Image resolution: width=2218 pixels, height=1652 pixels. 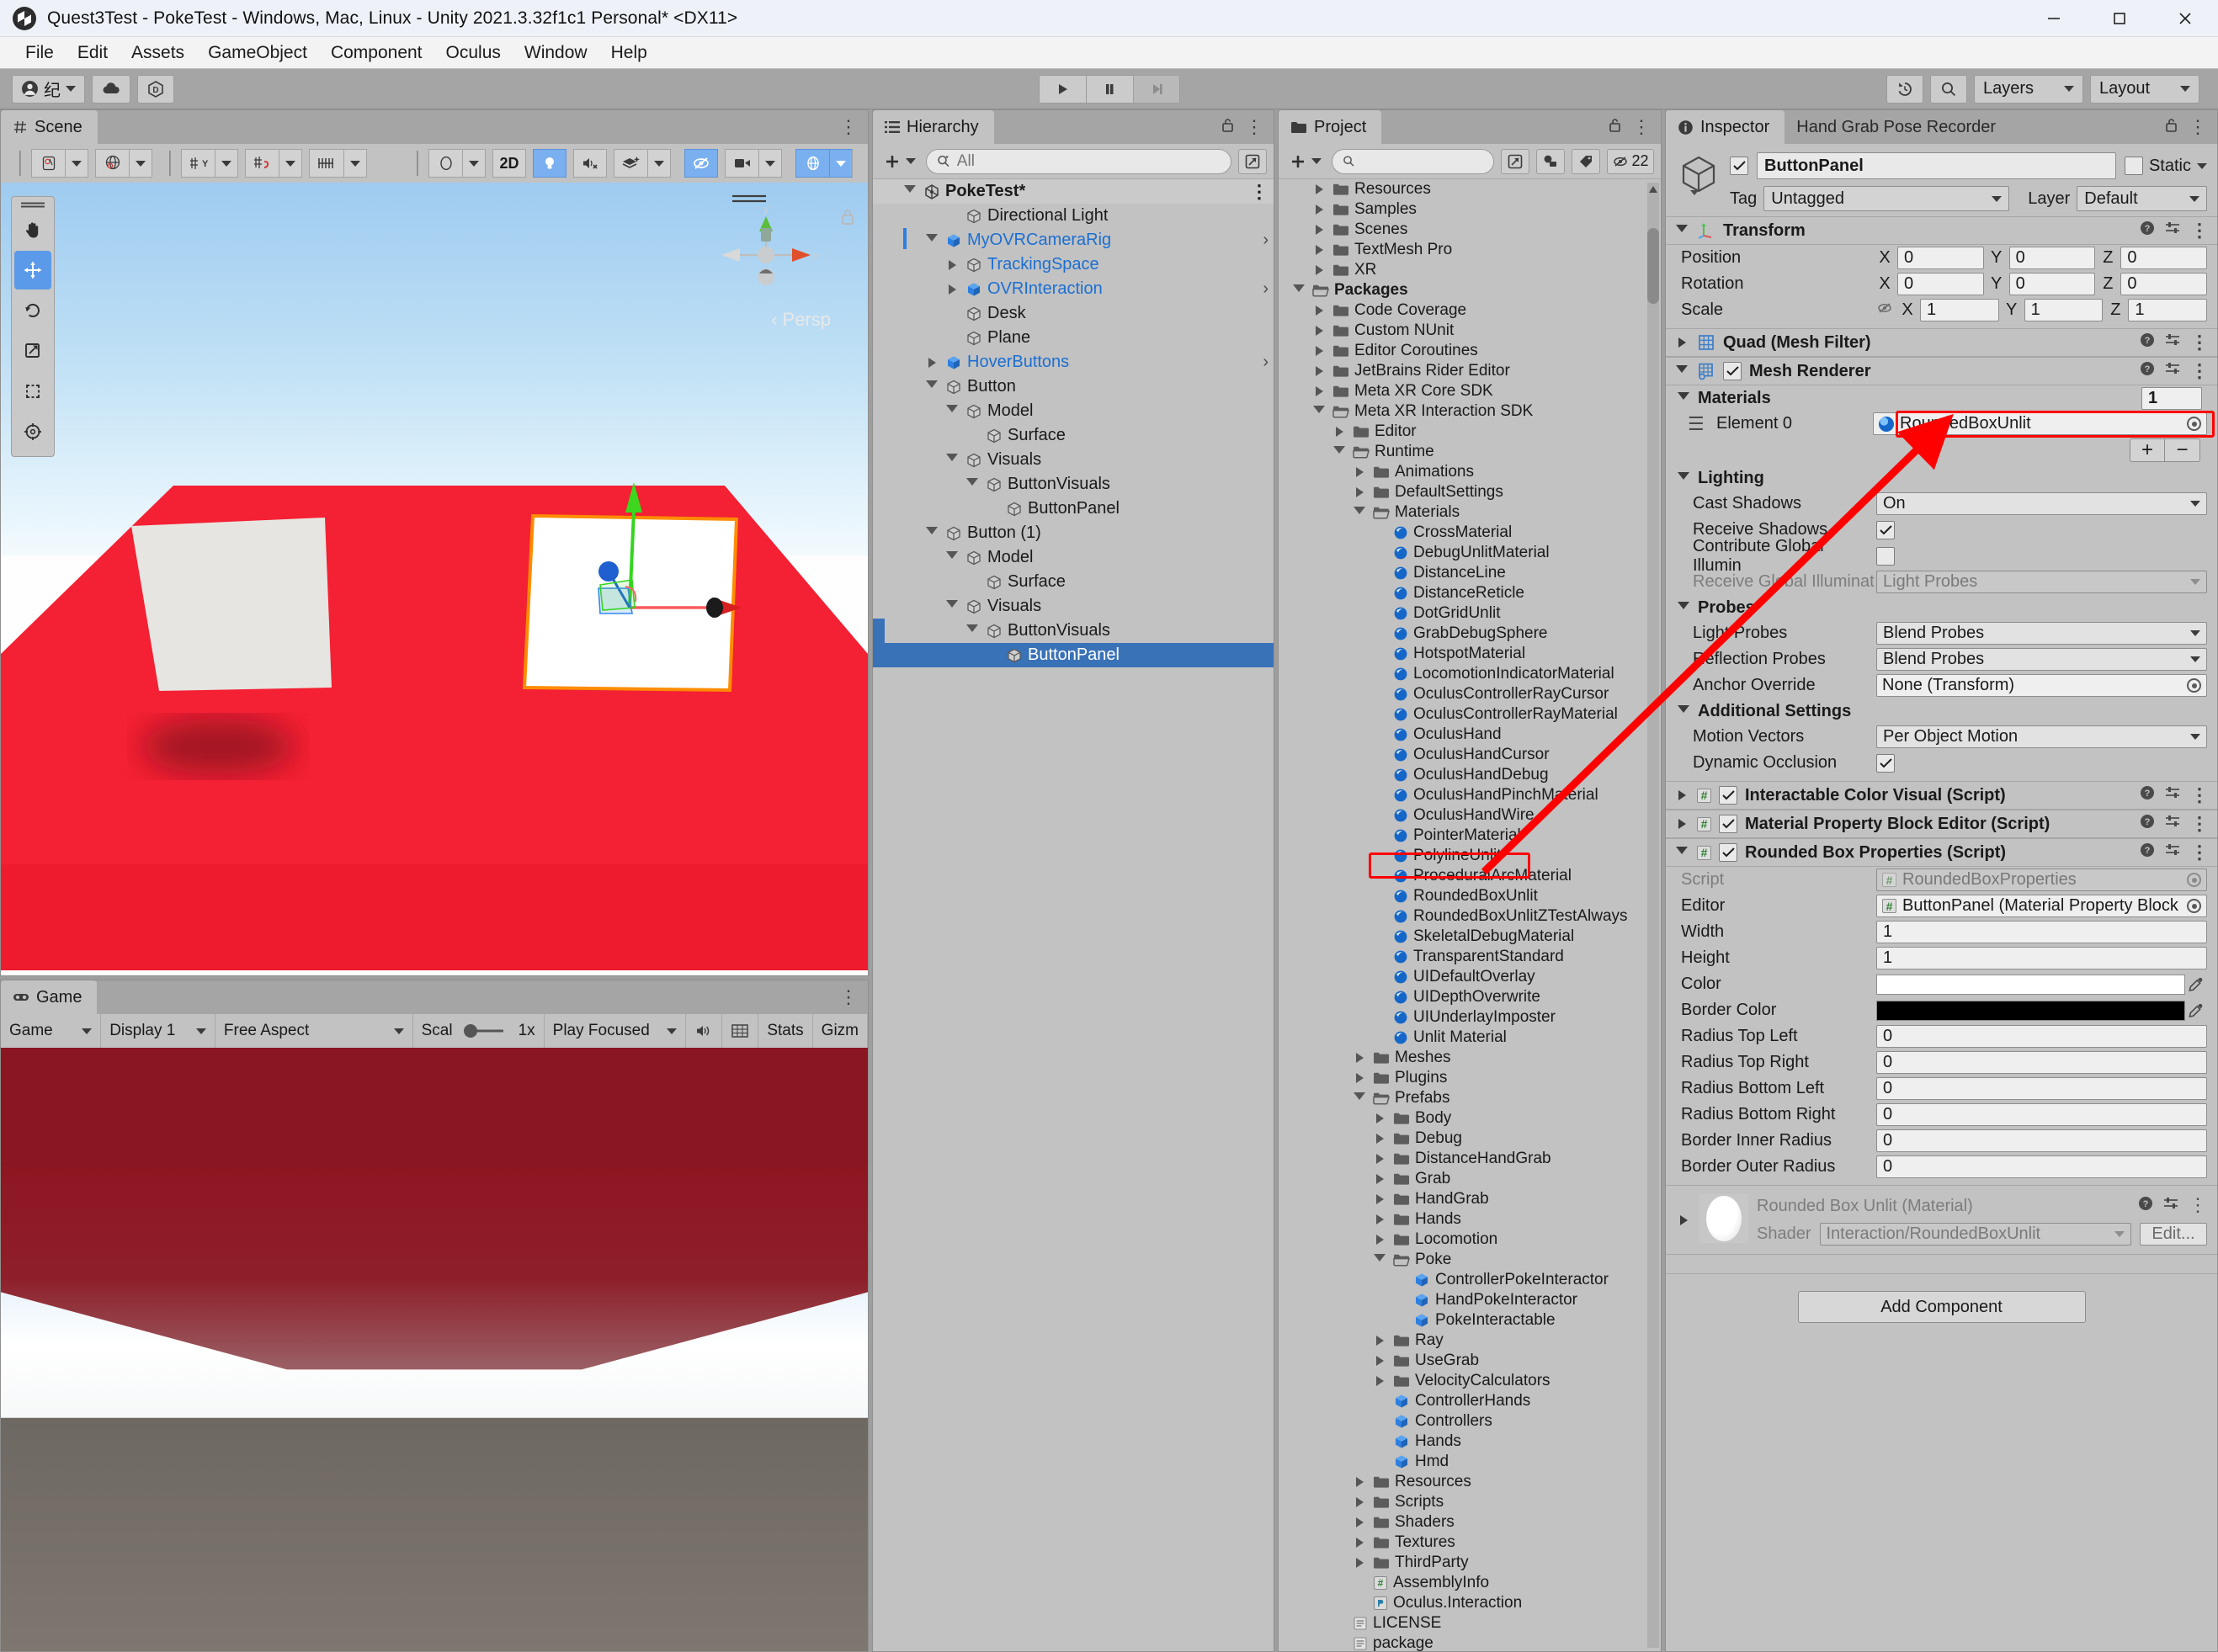 I want to click on hierarchy-item-desk: Desk, so click(x=1074, y=313).